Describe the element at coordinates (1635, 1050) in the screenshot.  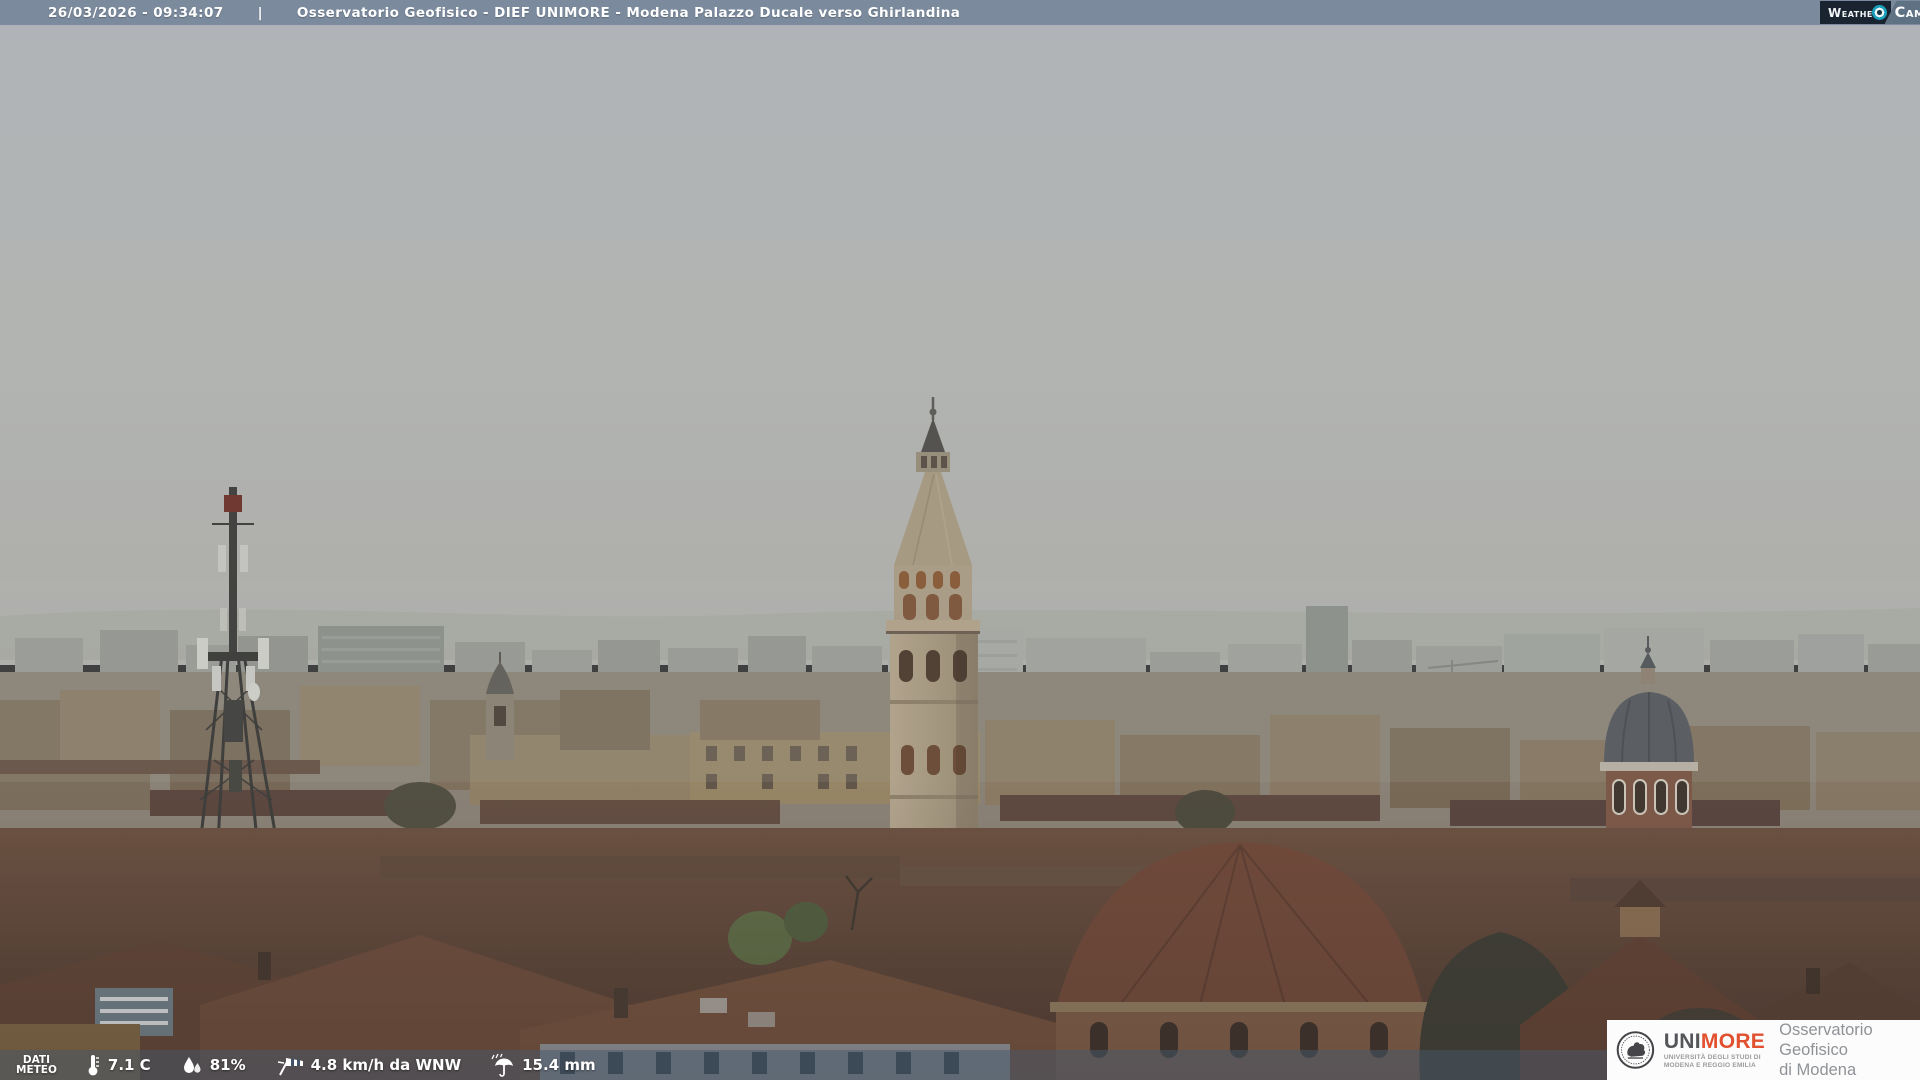
I see `unimore-seal-icon` at that location.